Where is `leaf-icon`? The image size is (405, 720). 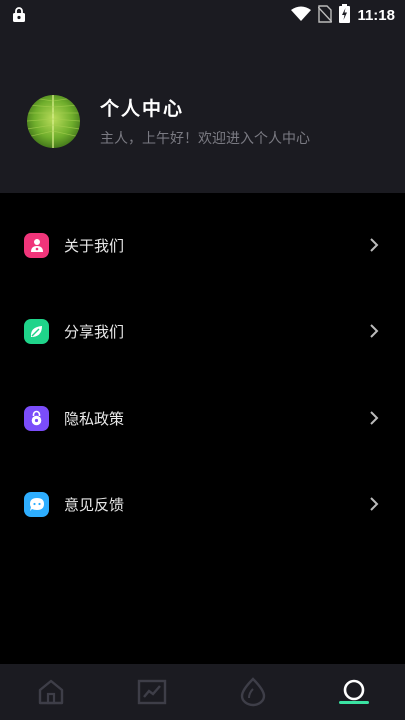 leaf-icon is located at coordinates (36, 331).